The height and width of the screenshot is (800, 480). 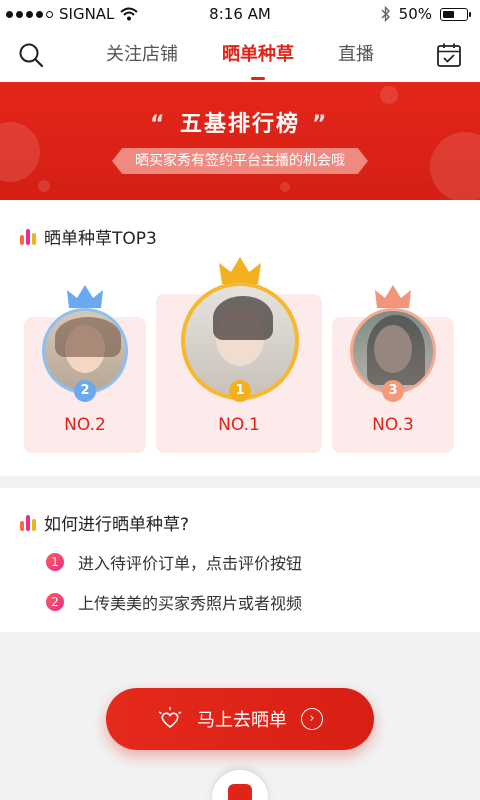 I want to click on post-review-button: 马上去晒单 ›, so click(x=240, y=719).